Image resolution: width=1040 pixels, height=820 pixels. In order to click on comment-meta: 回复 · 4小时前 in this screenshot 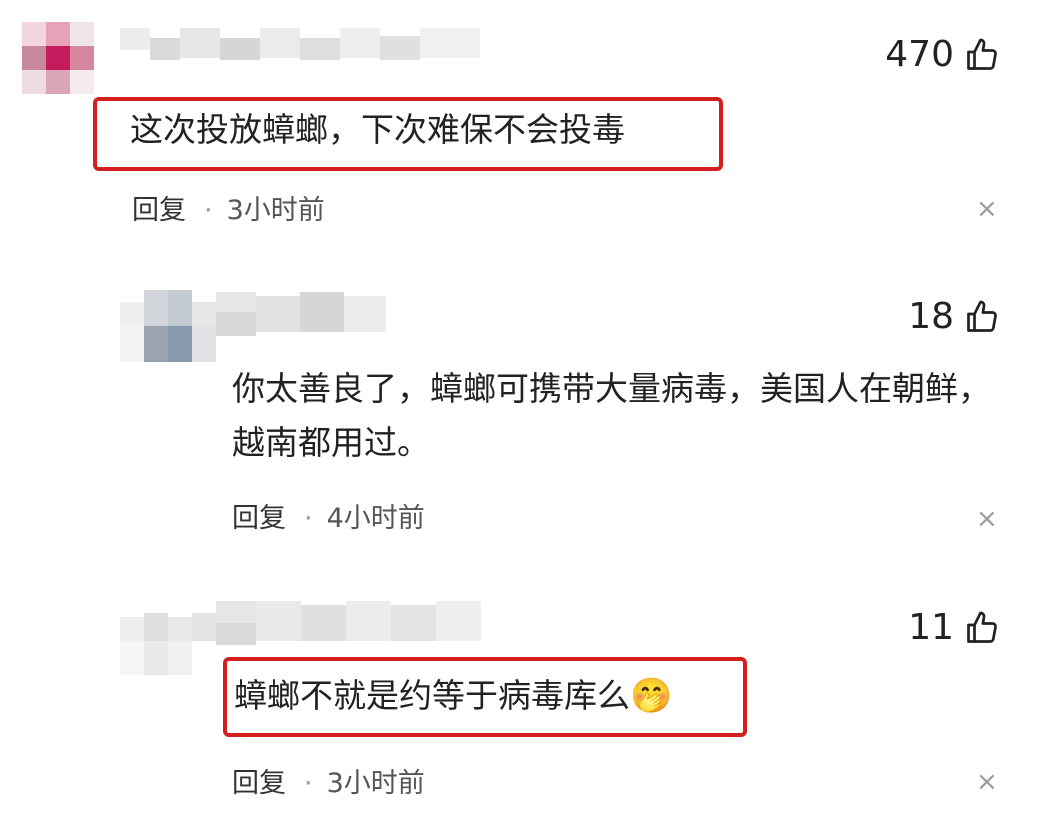, I will do `click(328, 515)`.